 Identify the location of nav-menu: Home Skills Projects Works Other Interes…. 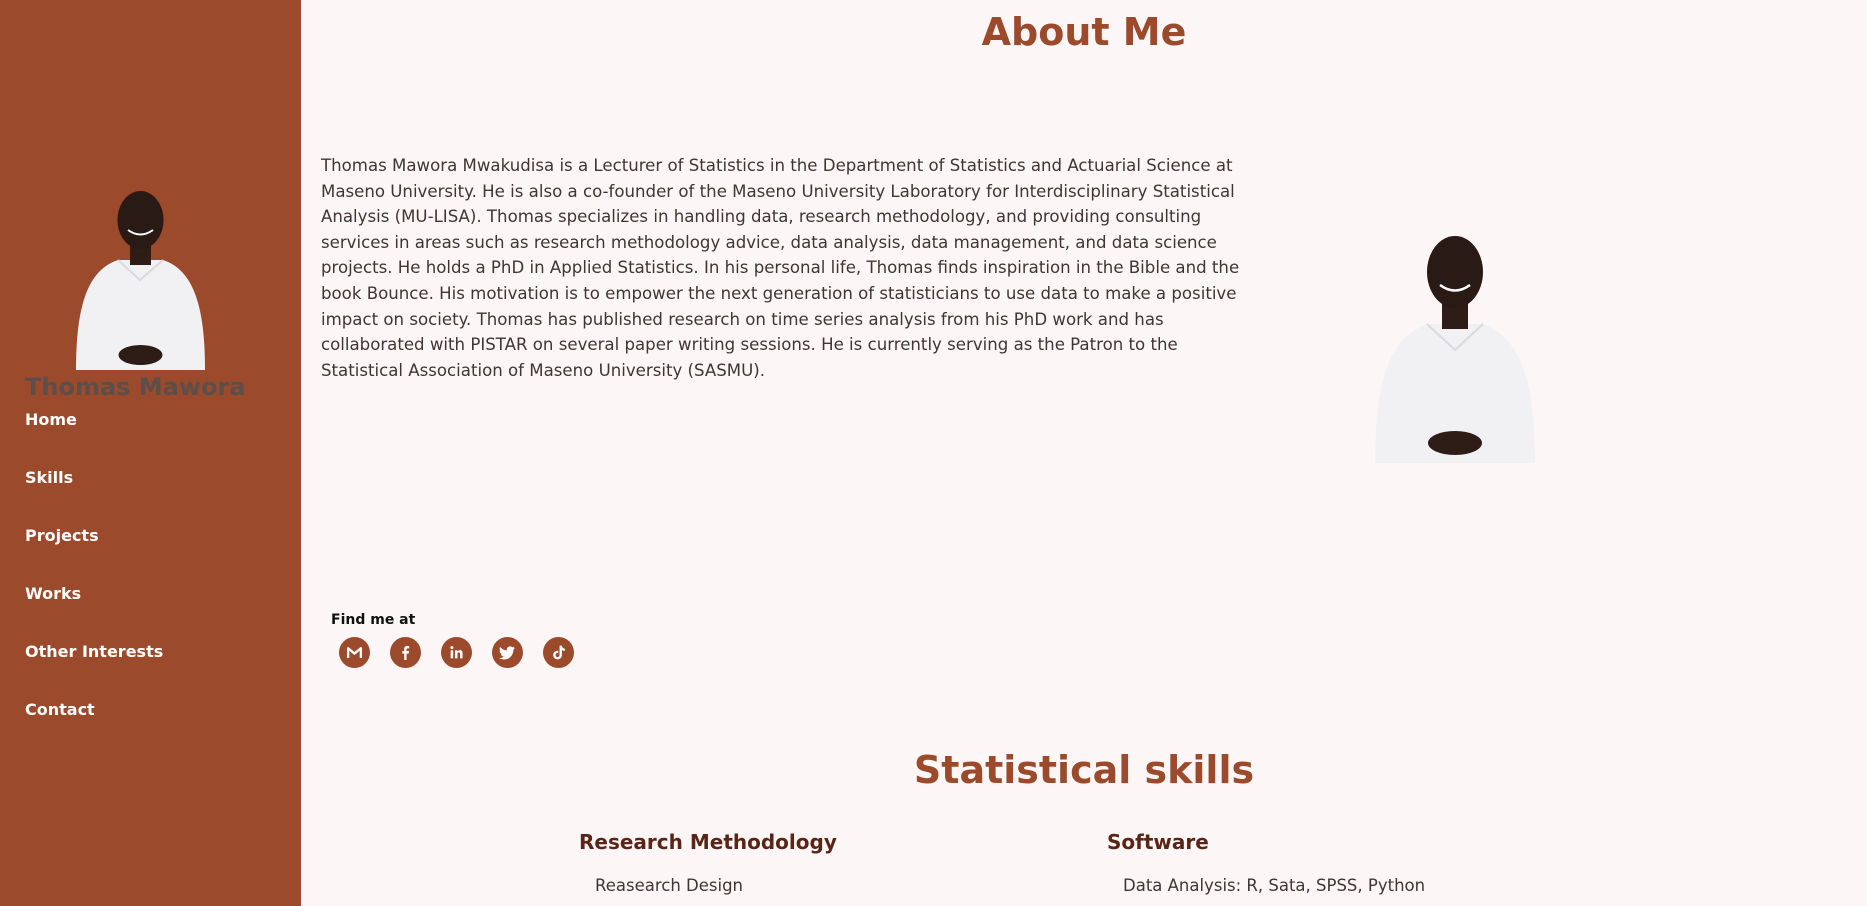
(94, 584).